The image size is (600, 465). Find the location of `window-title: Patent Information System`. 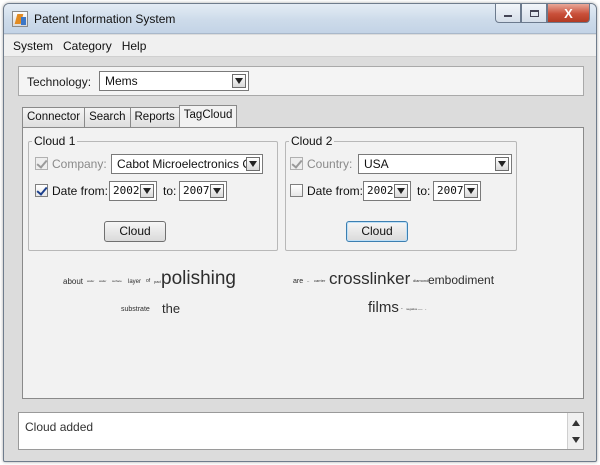

window-title: Patent Information System is located at coordinates (105, 19).